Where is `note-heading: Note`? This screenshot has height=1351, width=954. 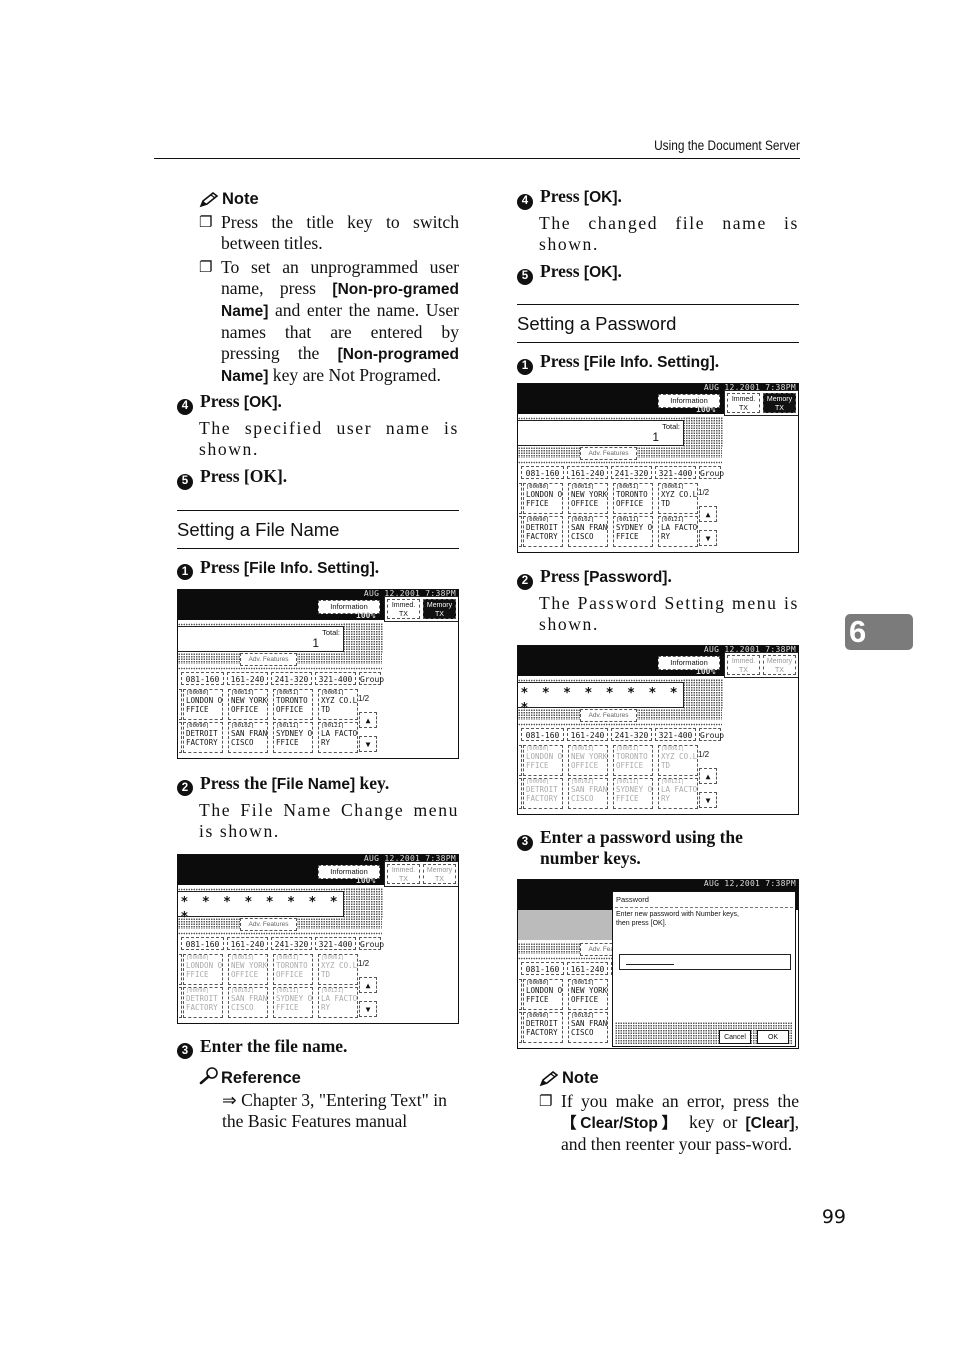 note-heading: Note is located at coordinates (669, 1078).